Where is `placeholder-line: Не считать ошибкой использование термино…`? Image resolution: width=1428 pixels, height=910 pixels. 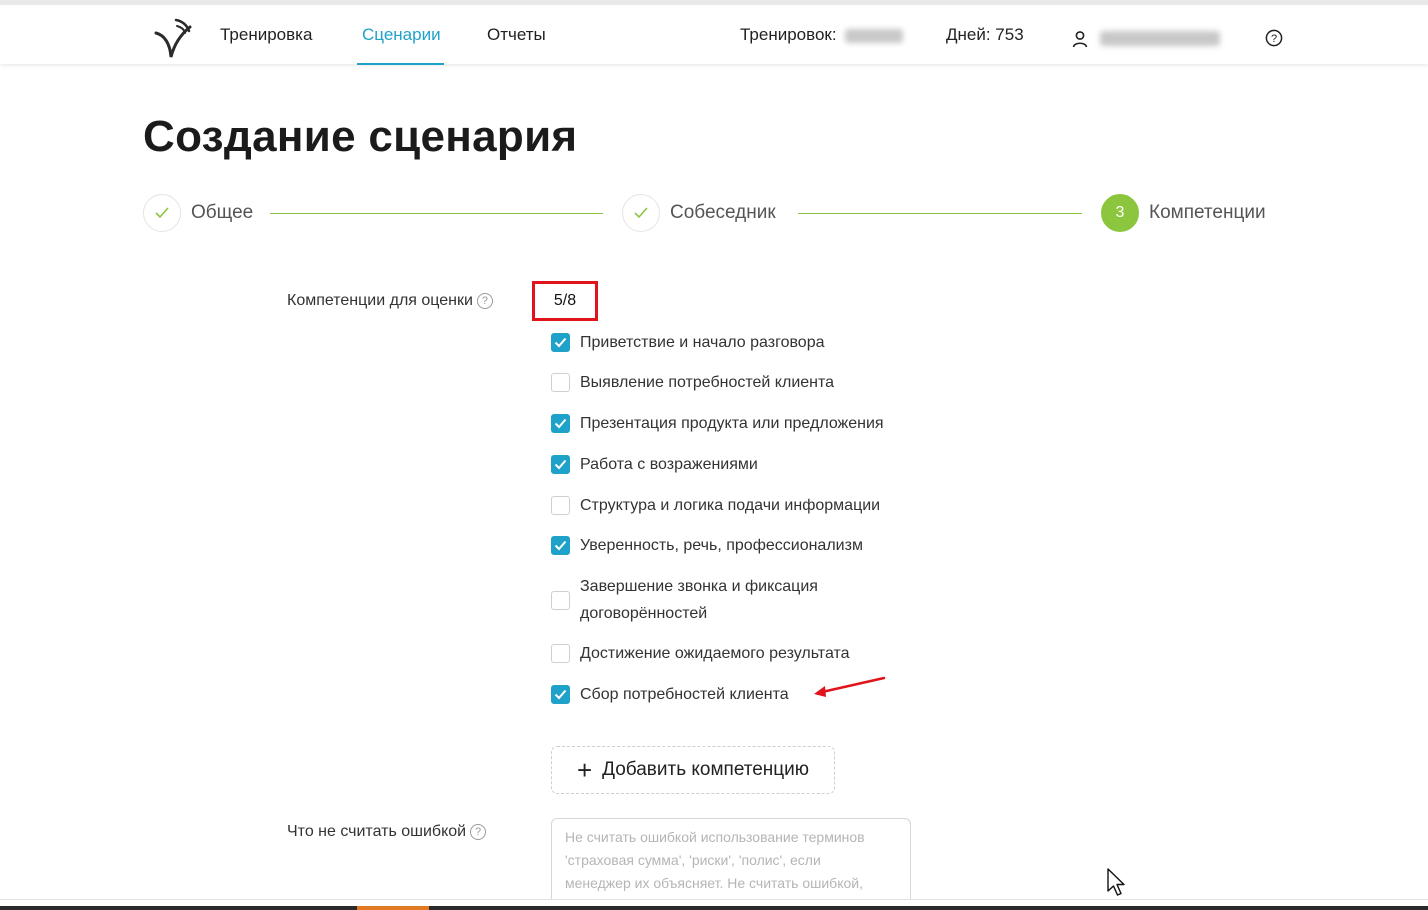
placeholder-line: Не считать ошибкой использование термино… is located at coordinates (715, 837).